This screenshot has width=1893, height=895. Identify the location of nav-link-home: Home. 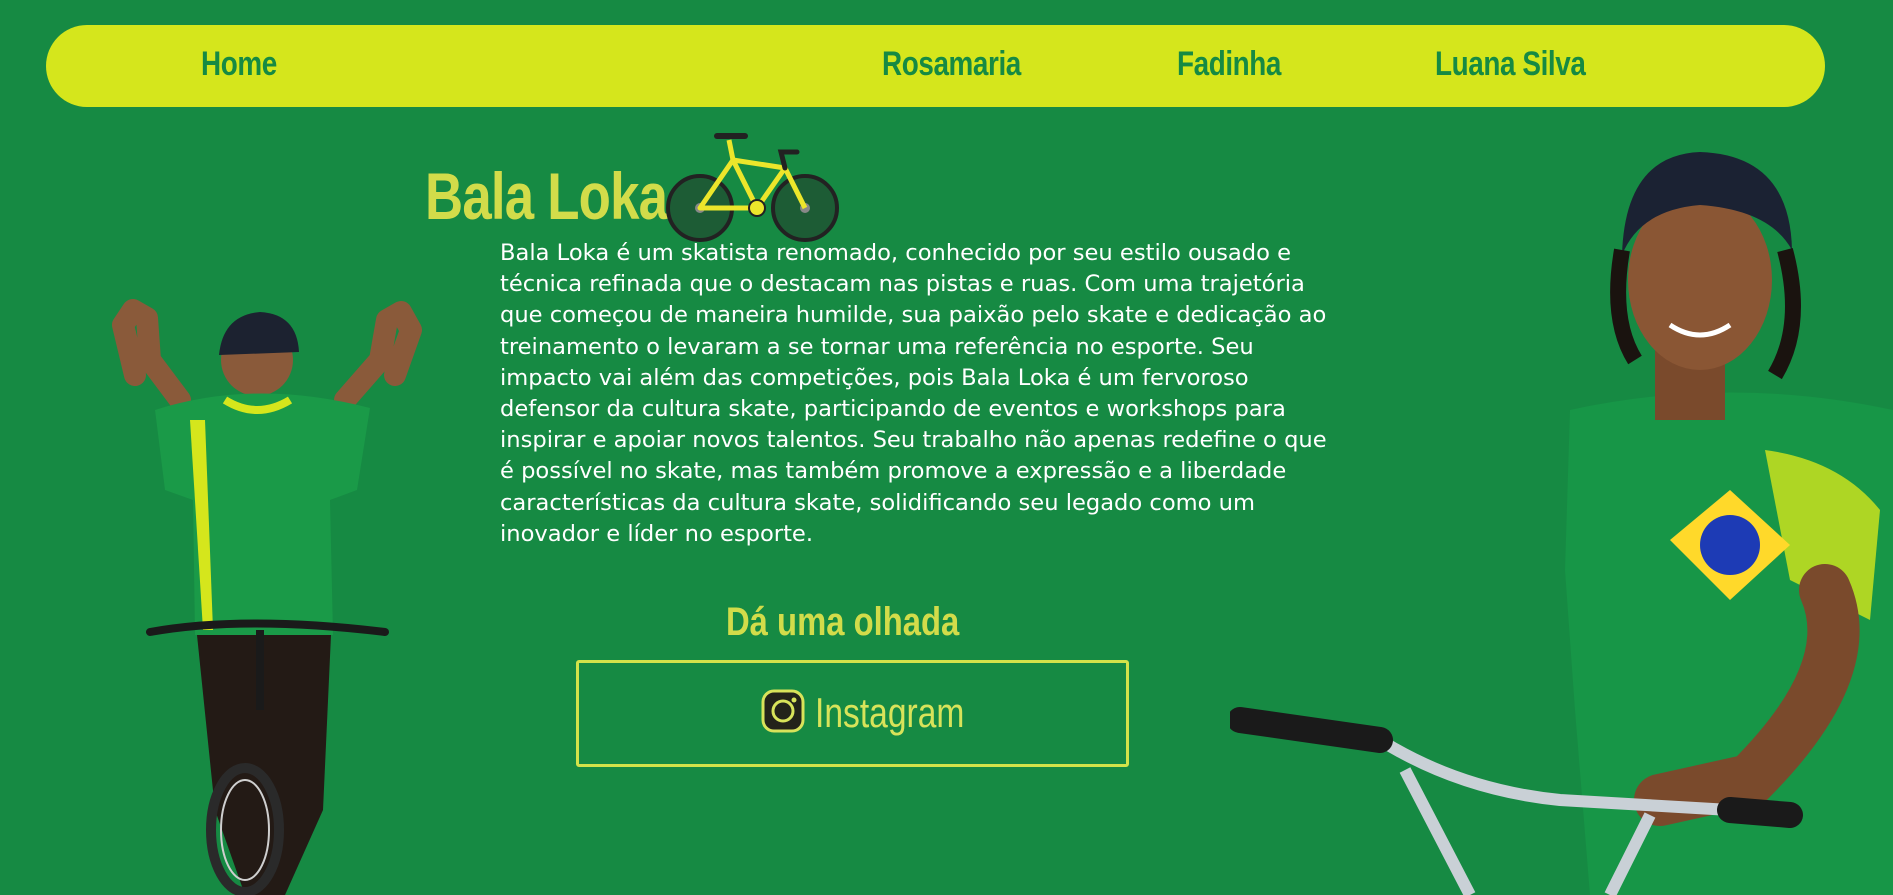
(239, 66).